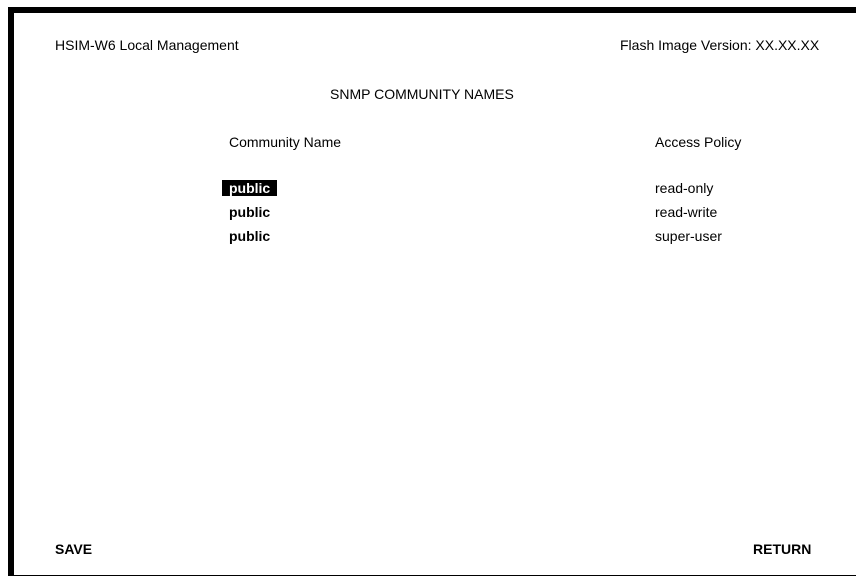 This screenshot has height=582, width=856. What do you see at coordinates (684, 188) in the screenshot?
I see `access-policy-value: read-only` at bounding box center [684, 188].